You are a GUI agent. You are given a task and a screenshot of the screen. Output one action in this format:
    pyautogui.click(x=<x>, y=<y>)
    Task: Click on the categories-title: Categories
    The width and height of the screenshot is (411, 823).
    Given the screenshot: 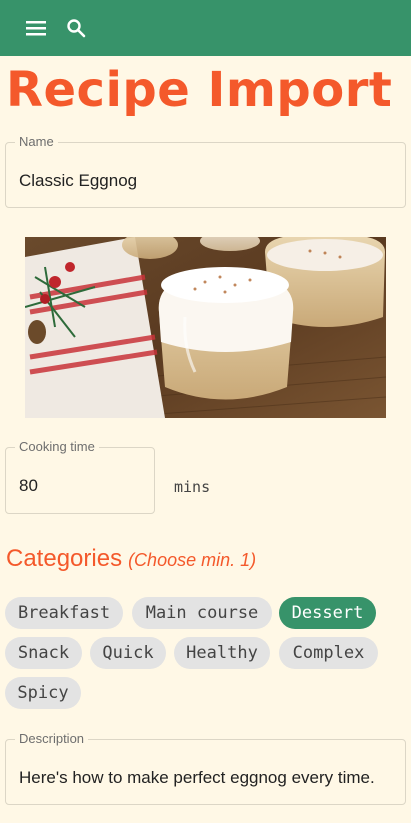 What is the action you would take?
    pyautogui.click(x=64, y=558)
    